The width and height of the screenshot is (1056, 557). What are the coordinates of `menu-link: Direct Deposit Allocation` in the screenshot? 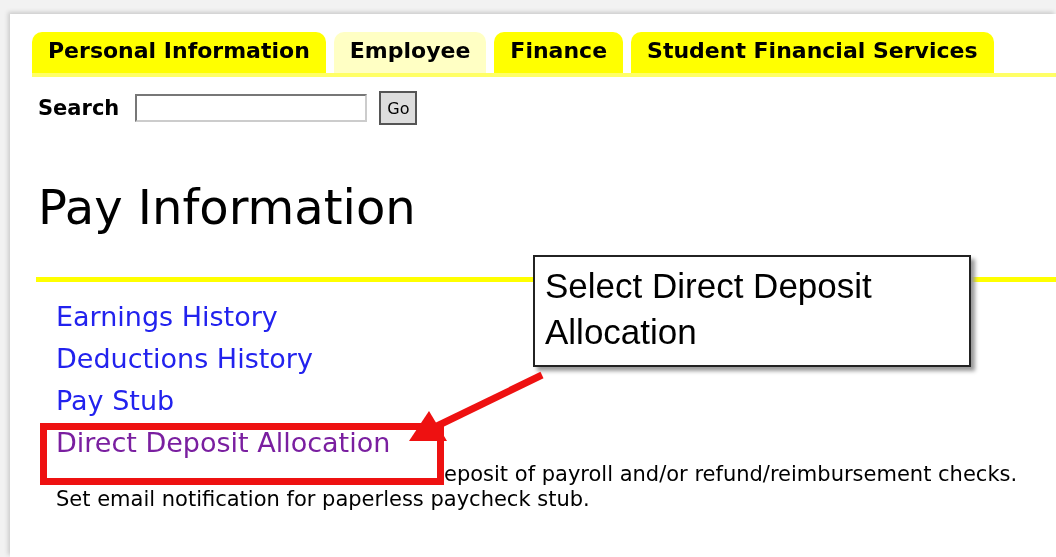 It's located at (223, 442).